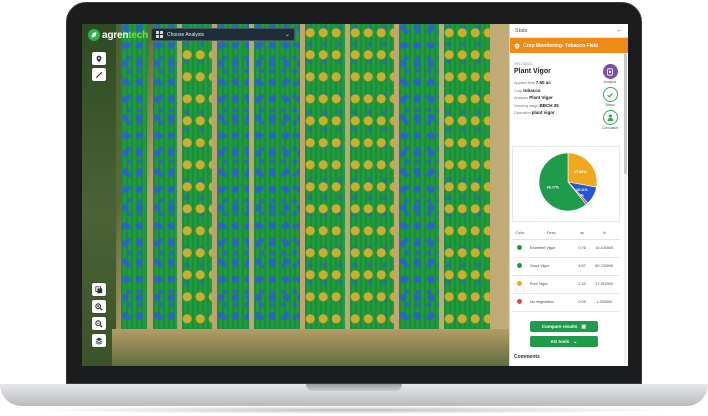 This screenshot has width=708, height=416. I want to click on zoom-in-icon, so click(99, 306).